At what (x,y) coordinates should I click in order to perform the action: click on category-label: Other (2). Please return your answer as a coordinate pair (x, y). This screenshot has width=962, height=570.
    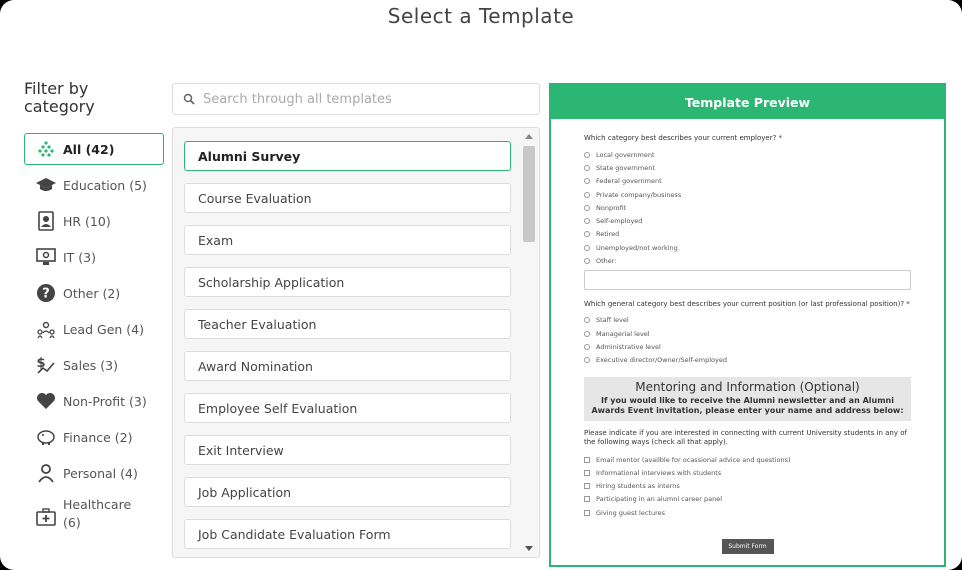
    Looking at the image, I should click on (92, 293).